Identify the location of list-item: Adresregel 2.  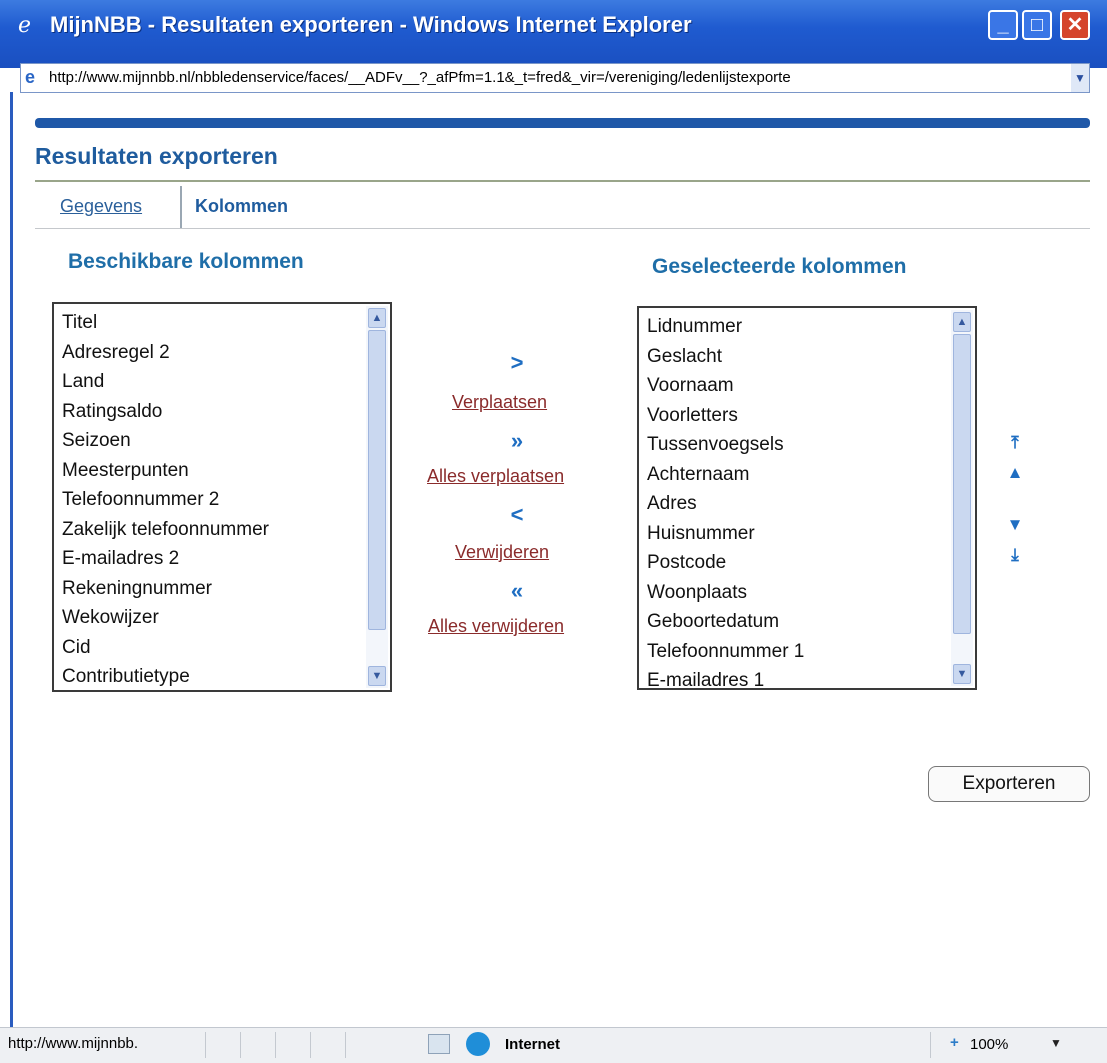
(165, 353).